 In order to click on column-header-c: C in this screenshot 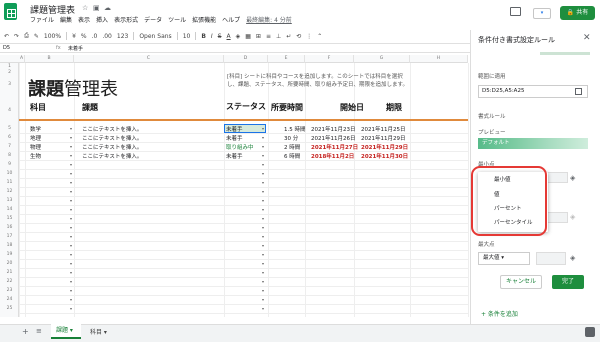, I will do `click(149, 59)`.